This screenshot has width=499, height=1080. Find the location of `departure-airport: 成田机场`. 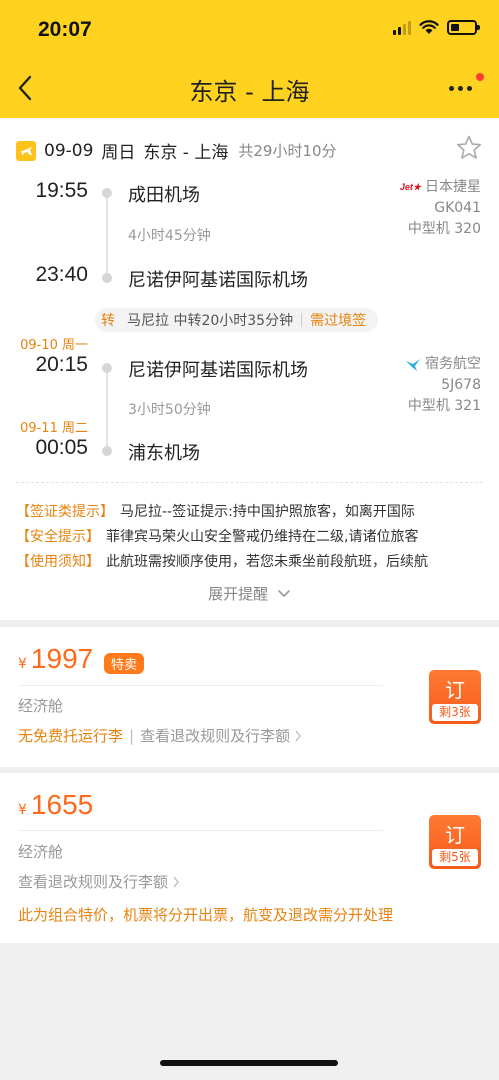

departure-airport: 成田机场 is located at coordinates (164, 195).